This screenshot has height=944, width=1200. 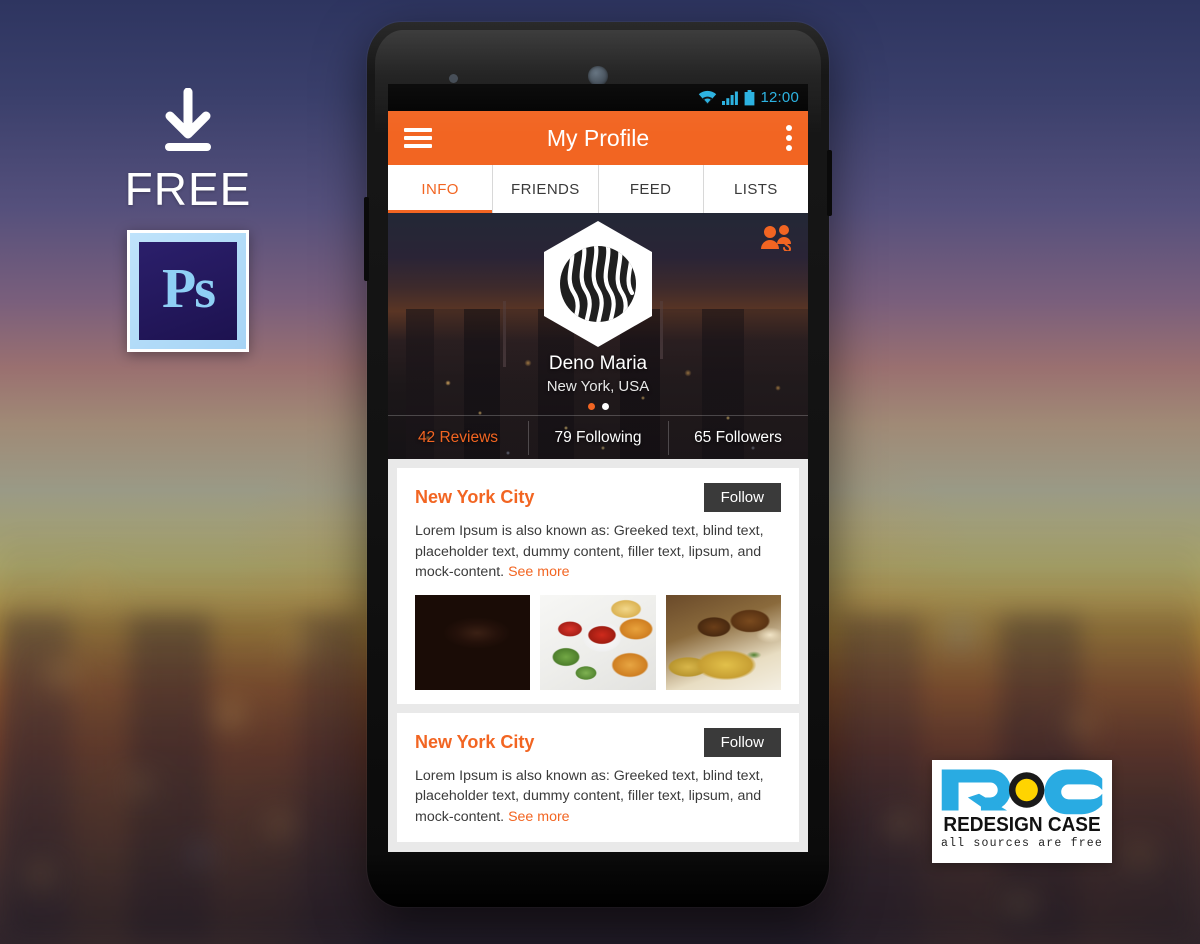 I want to click on tab-feed: FEED, so click(x=651, y=189).